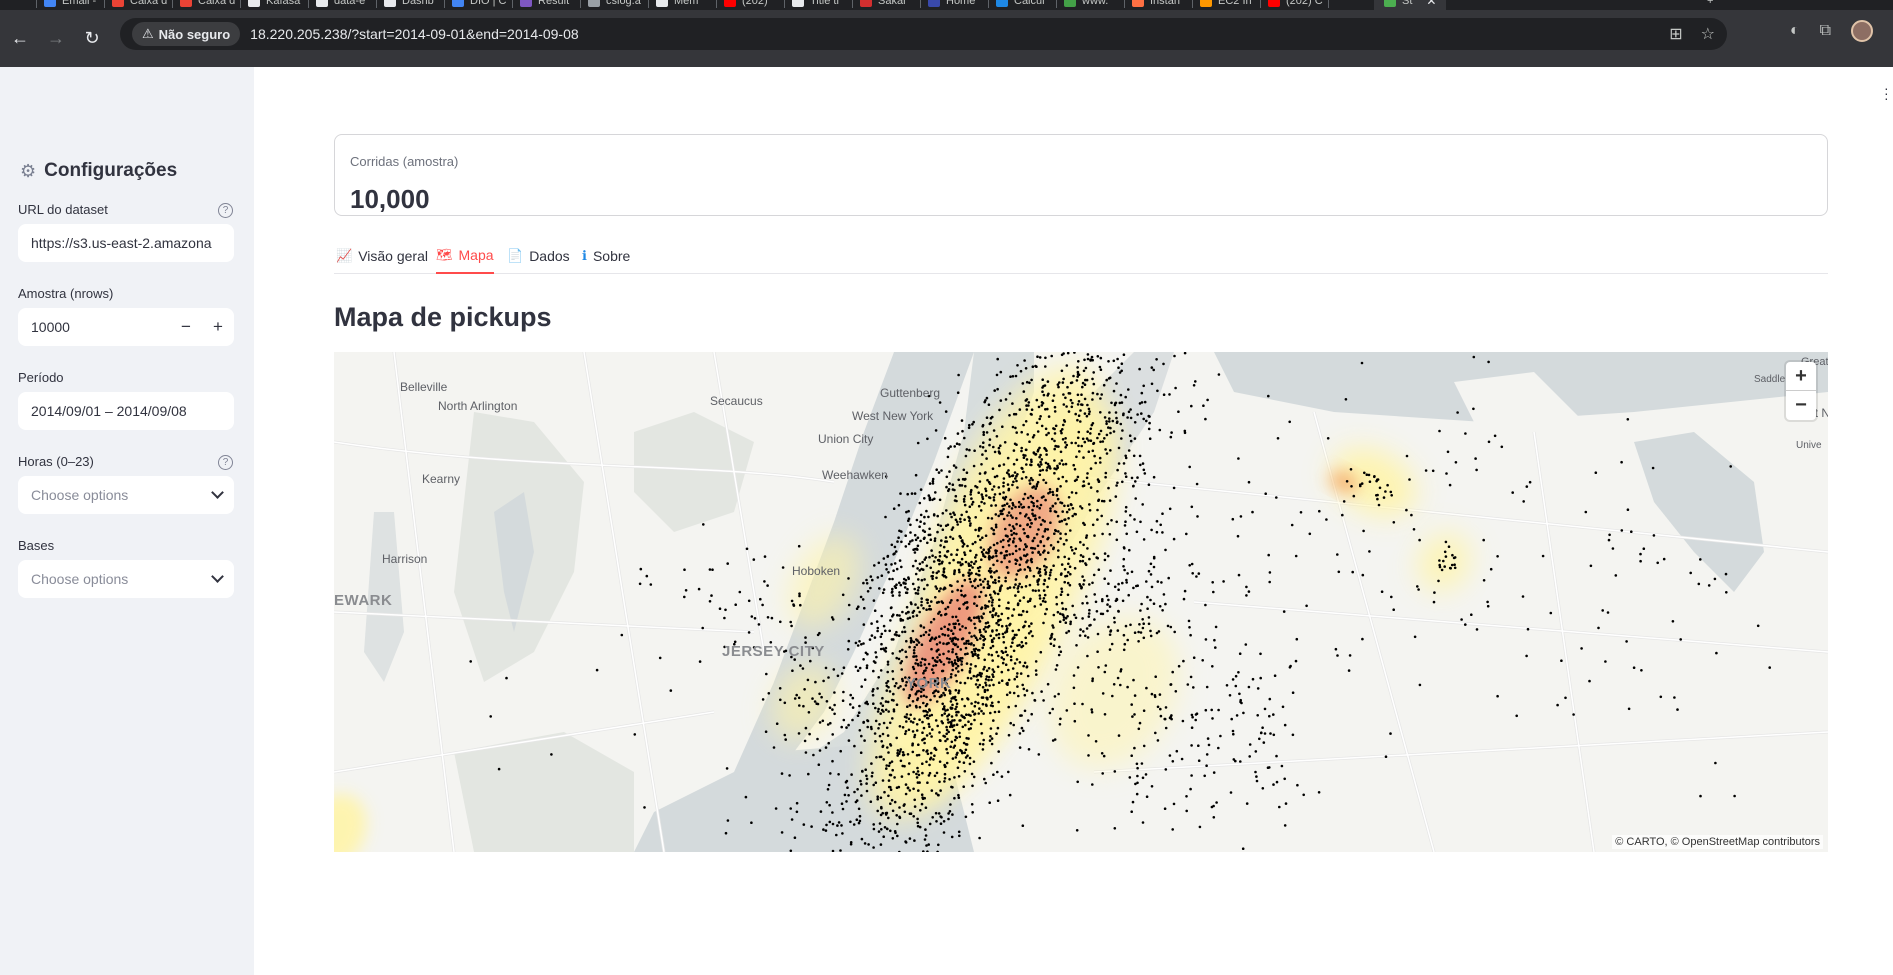 The width and height of the screenshot is (1893, 975). I want to click on browser-tab: Home, so click(951, 5).